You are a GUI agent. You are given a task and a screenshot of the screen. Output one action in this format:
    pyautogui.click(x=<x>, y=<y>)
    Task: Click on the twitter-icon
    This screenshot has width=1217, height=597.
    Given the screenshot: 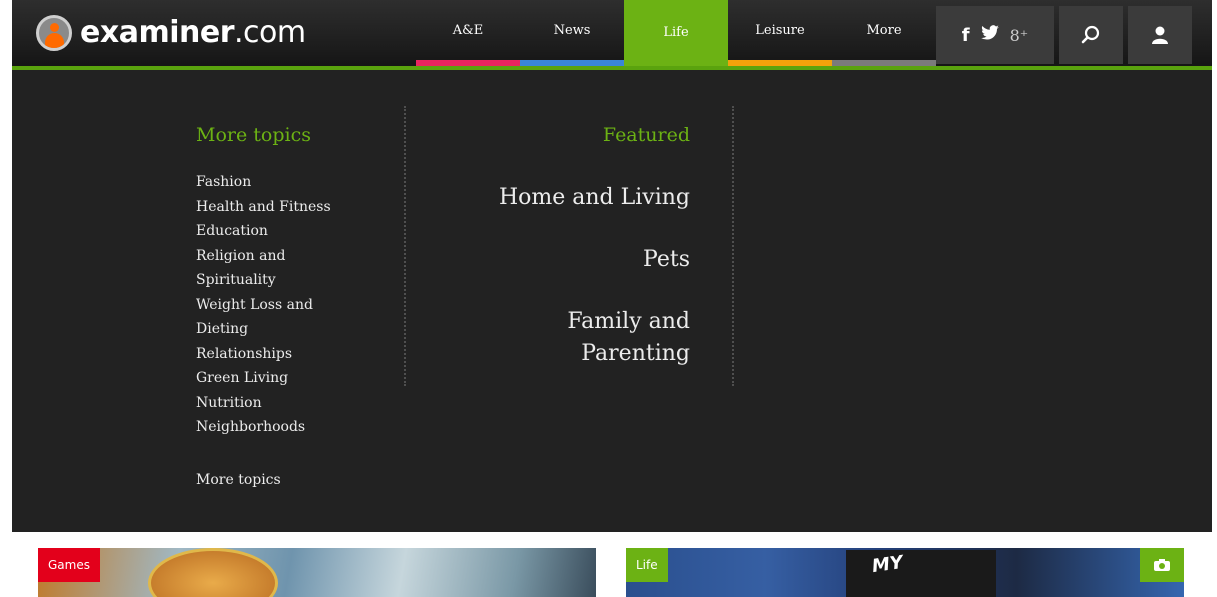 What is the action you would take?
    pyautogui.click(x=990, y=35)
    